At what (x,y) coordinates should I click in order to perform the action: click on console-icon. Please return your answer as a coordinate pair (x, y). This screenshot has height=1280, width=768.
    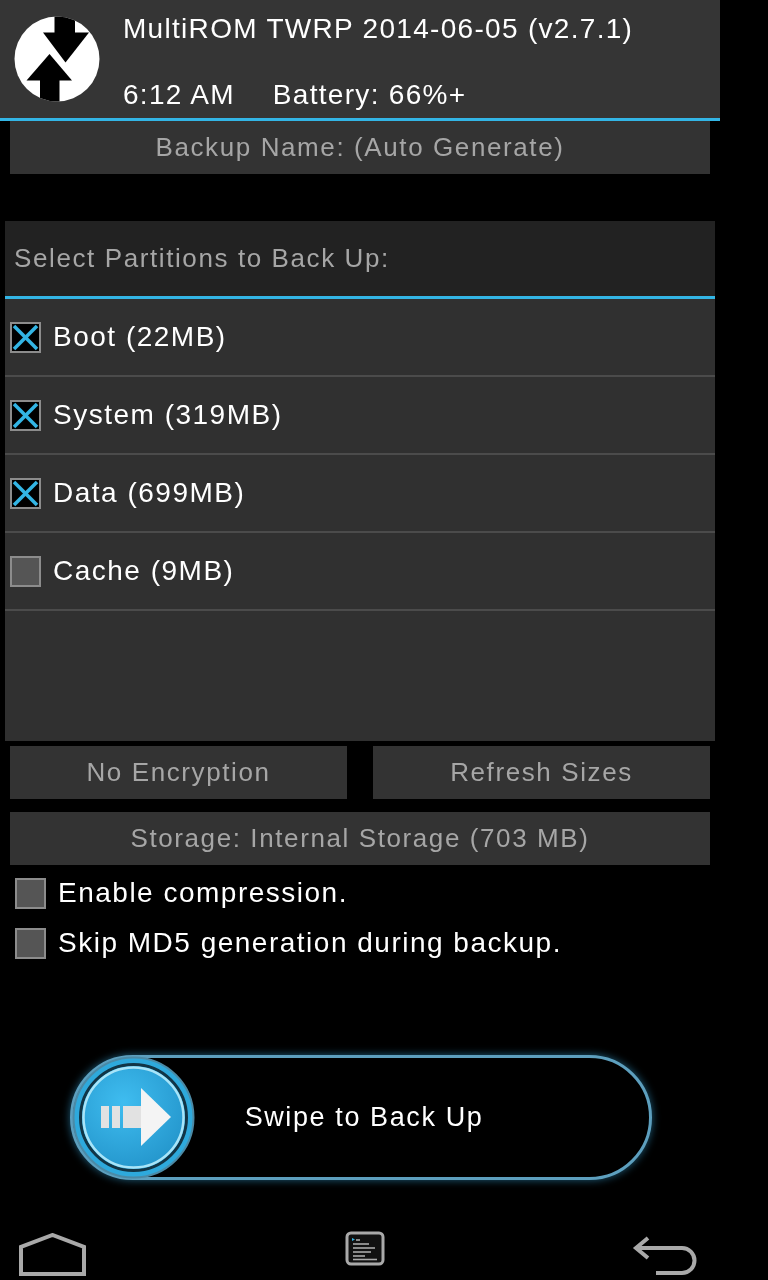
    Looking at the image, I should click on (365, 1248).